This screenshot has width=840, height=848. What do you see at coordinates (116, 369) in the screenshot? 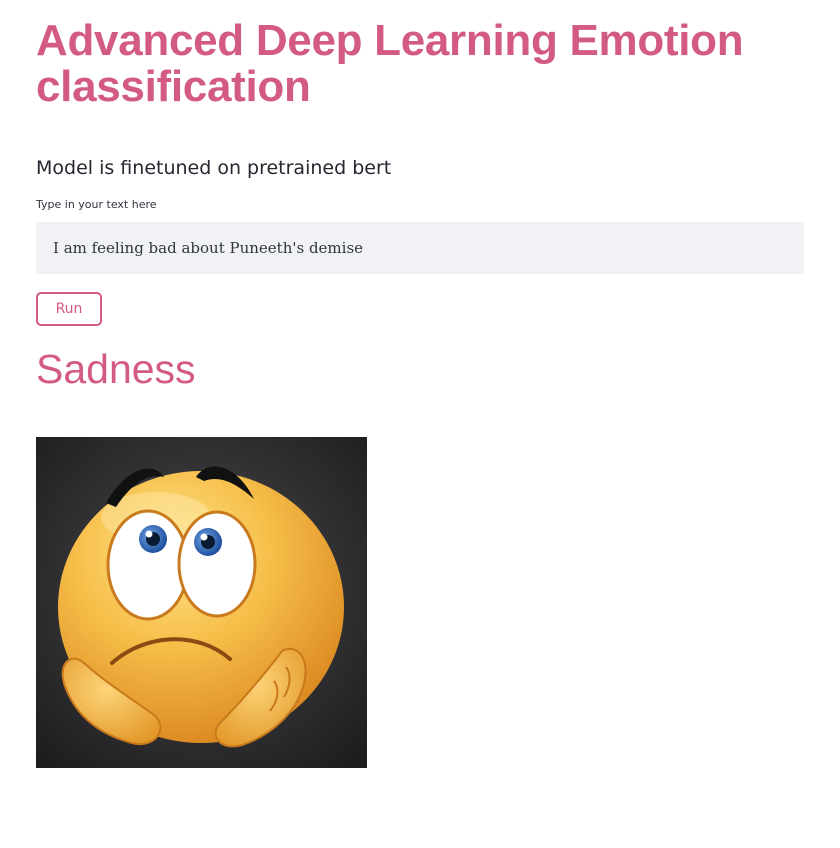
I see `prediction-result: Sadness` at bounding box center [116, 369].